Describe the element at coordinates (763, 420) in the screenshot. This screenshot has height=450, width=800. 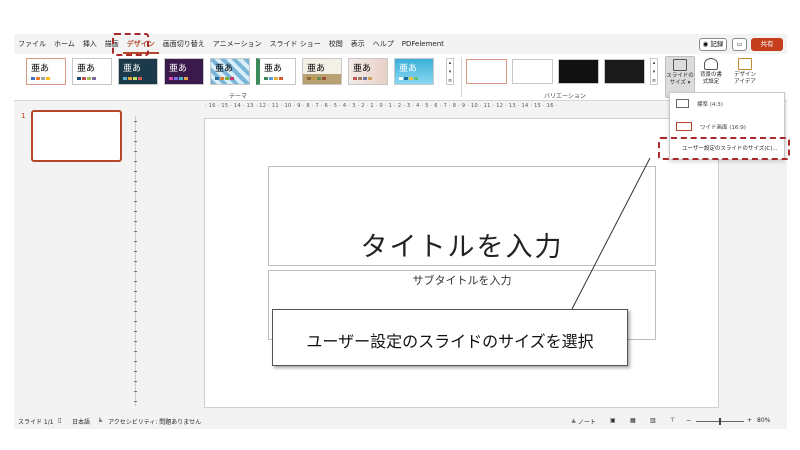
I see `zoom-level: 80%` at that location.